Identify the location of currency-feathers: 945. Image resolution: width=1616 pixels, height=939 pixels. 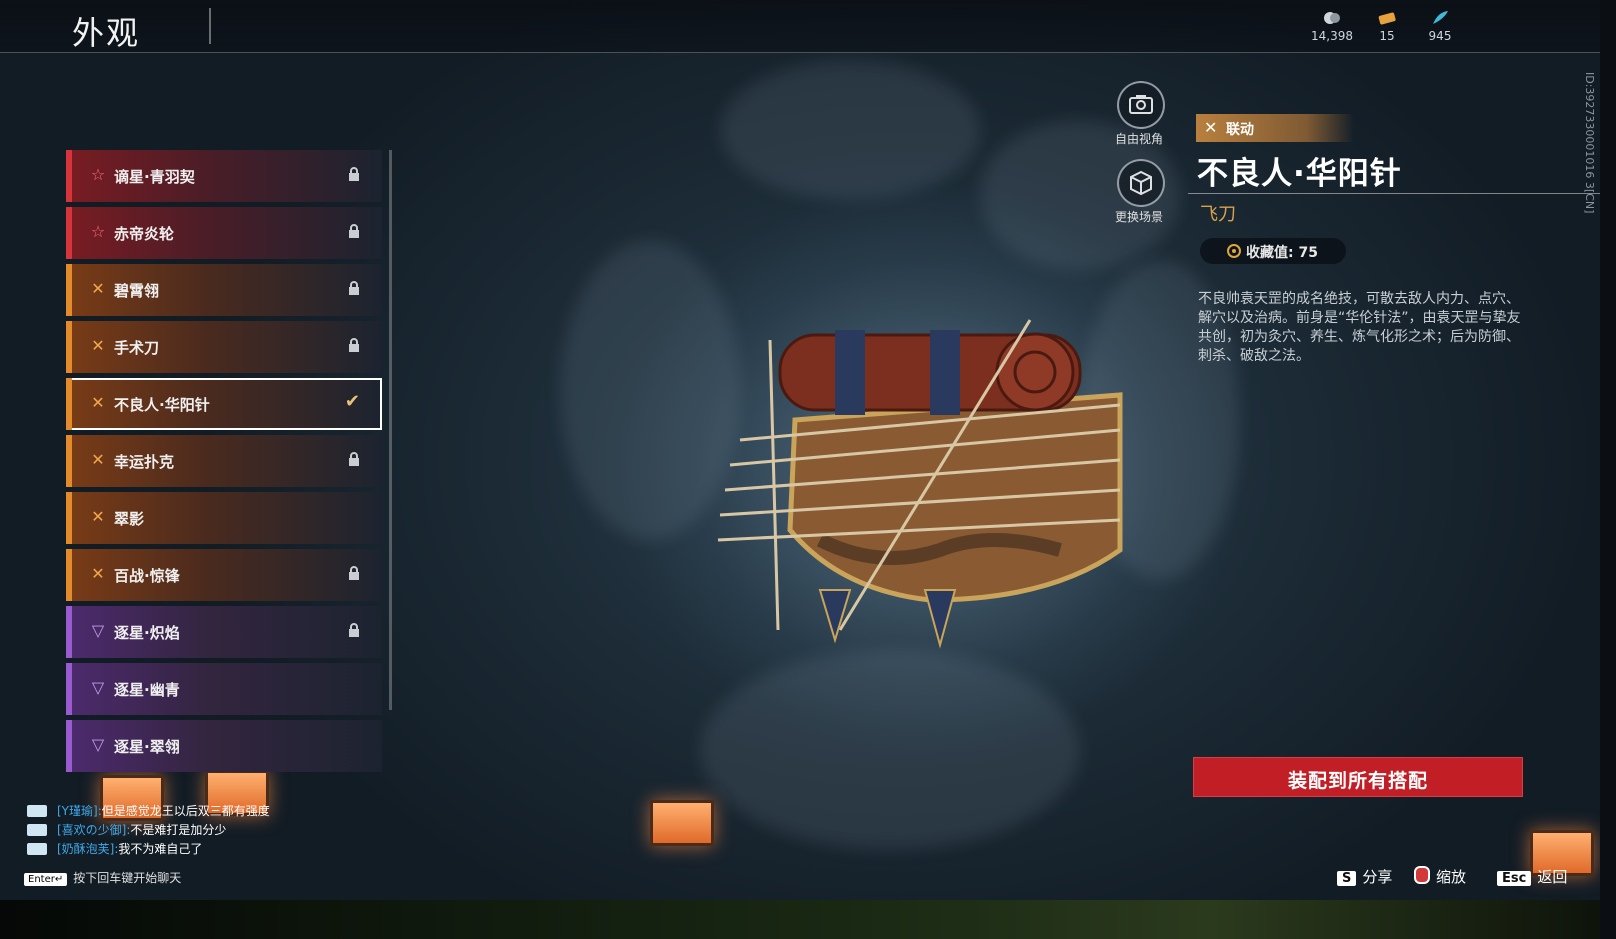
(1440, 26).